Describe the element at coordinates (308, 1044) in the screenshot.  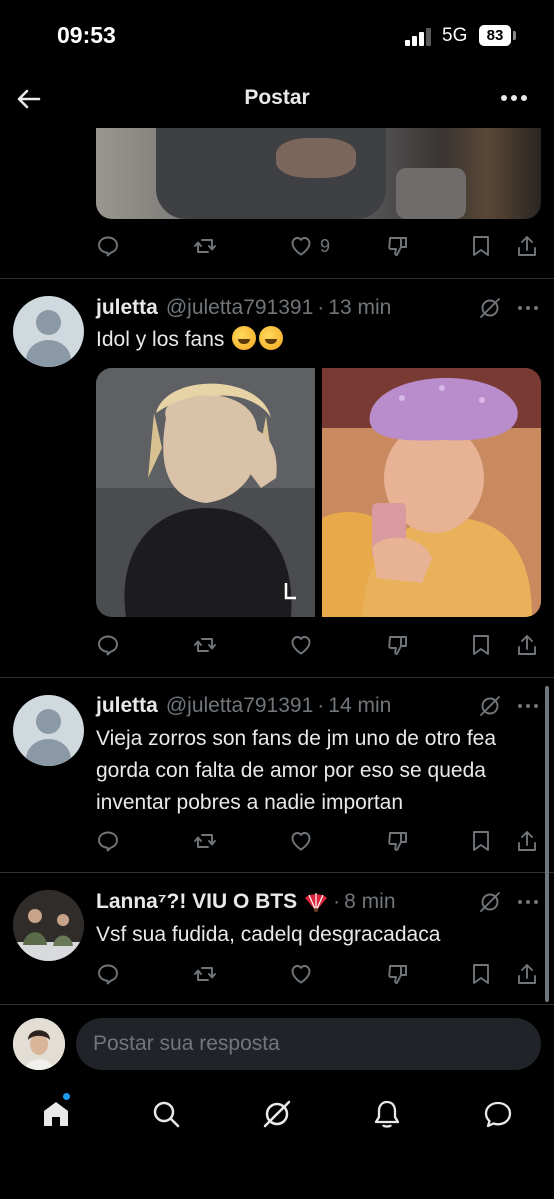
I see `reply-input: Postar sua resposta` at that location.